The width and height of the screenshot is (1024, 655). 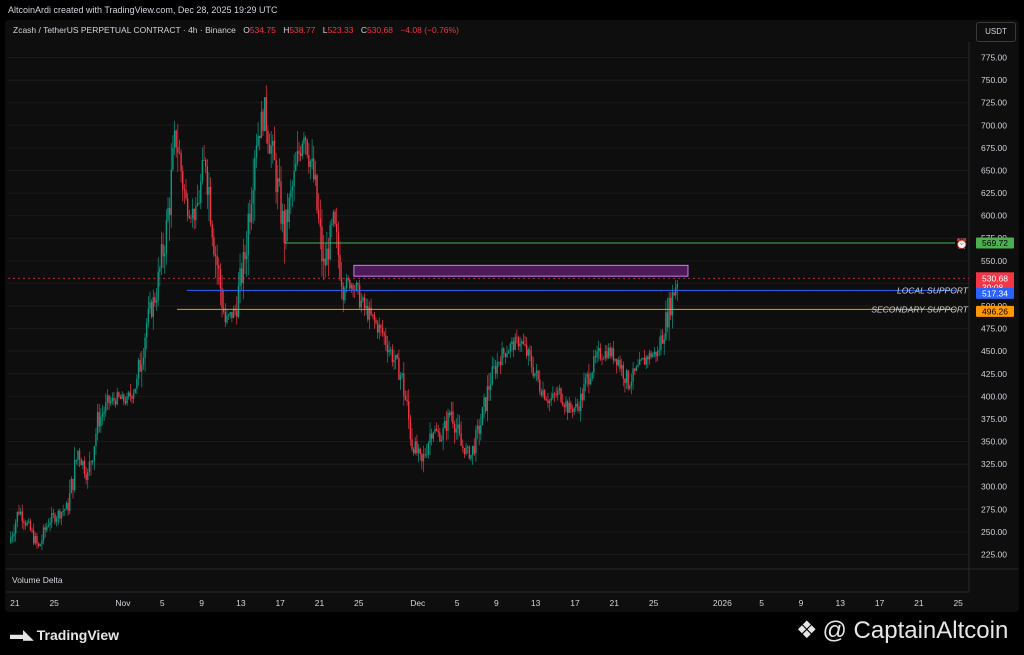 What do you see at coordinates (994, 170) in the screenshot?
I see `y-tick-label: 650.00` at bounding box center [994, 170].